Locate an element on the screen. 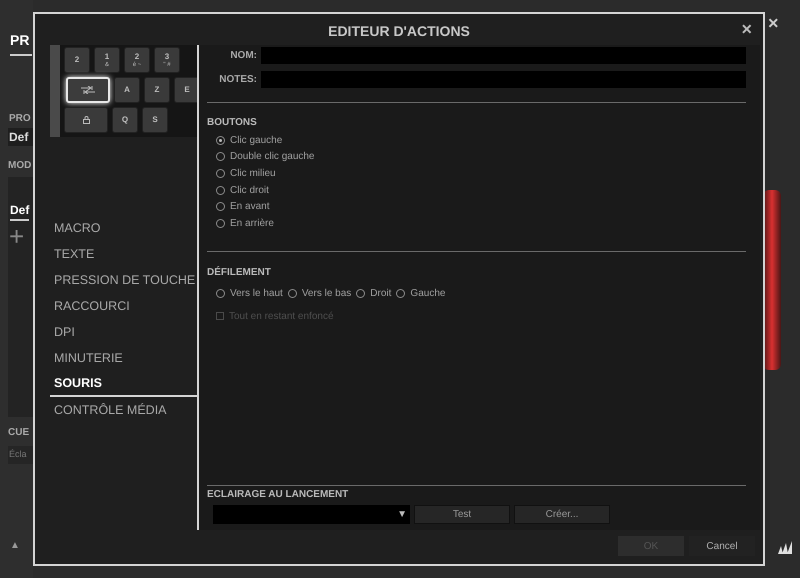 The width and height of the screenshot is (800, 578). radio-label: Vers le haut is located at coordinates (256, 293).